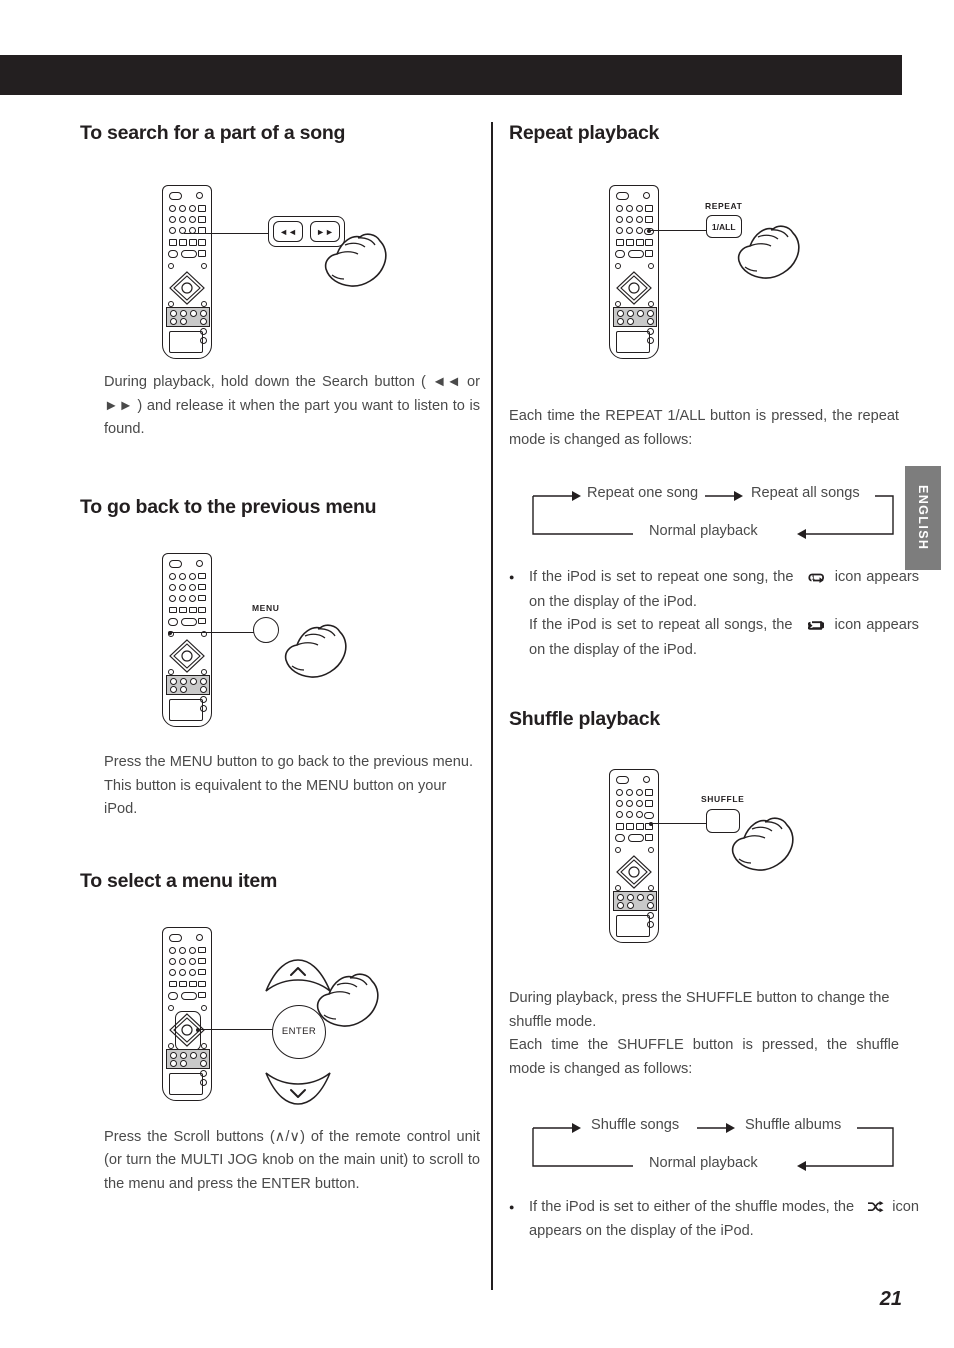 The width and height of the screenshot is (954, 1348). I want to click on shuffle-icon, so click(873, 1207).